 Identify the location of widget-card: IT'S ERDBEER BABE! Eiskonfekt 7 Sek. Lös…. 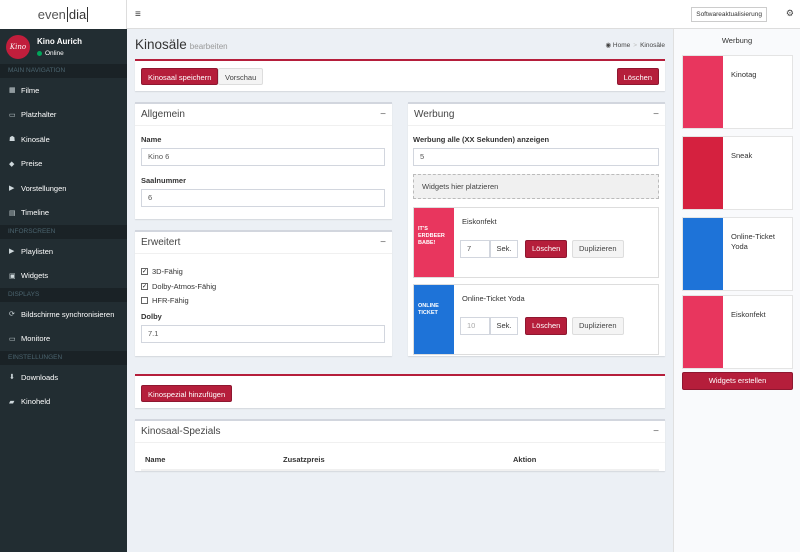
(536, 242).